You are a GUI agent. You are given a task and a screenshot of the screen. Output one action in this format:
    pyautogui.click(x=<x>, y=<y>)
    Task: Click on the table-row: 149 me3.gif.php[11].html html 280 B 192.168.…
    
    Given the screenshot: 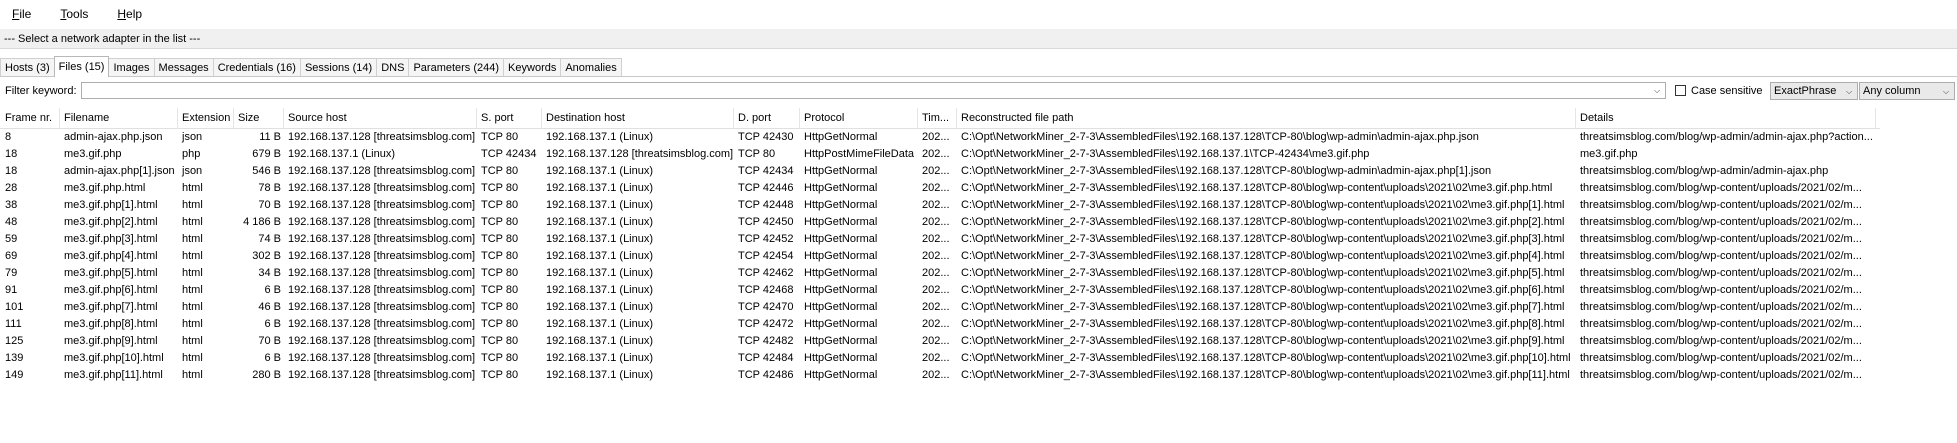 What is the action you would take?
    pyautogui.click(x=940, y=375)
    